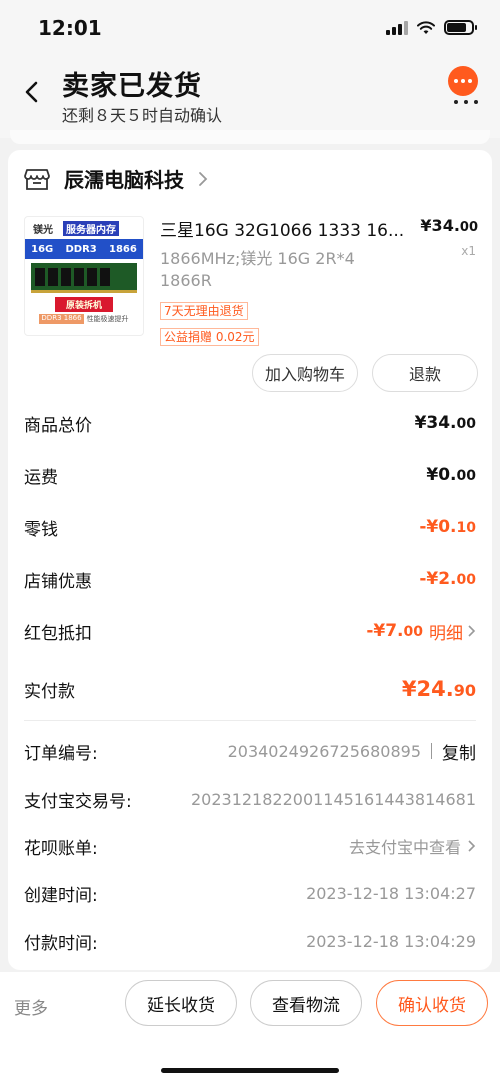  Describe the element at coordinates (257, 269) in the screenshot. I see `product-spec: 1866MHz;镁光 16G 2R*4 1866R` at that location.